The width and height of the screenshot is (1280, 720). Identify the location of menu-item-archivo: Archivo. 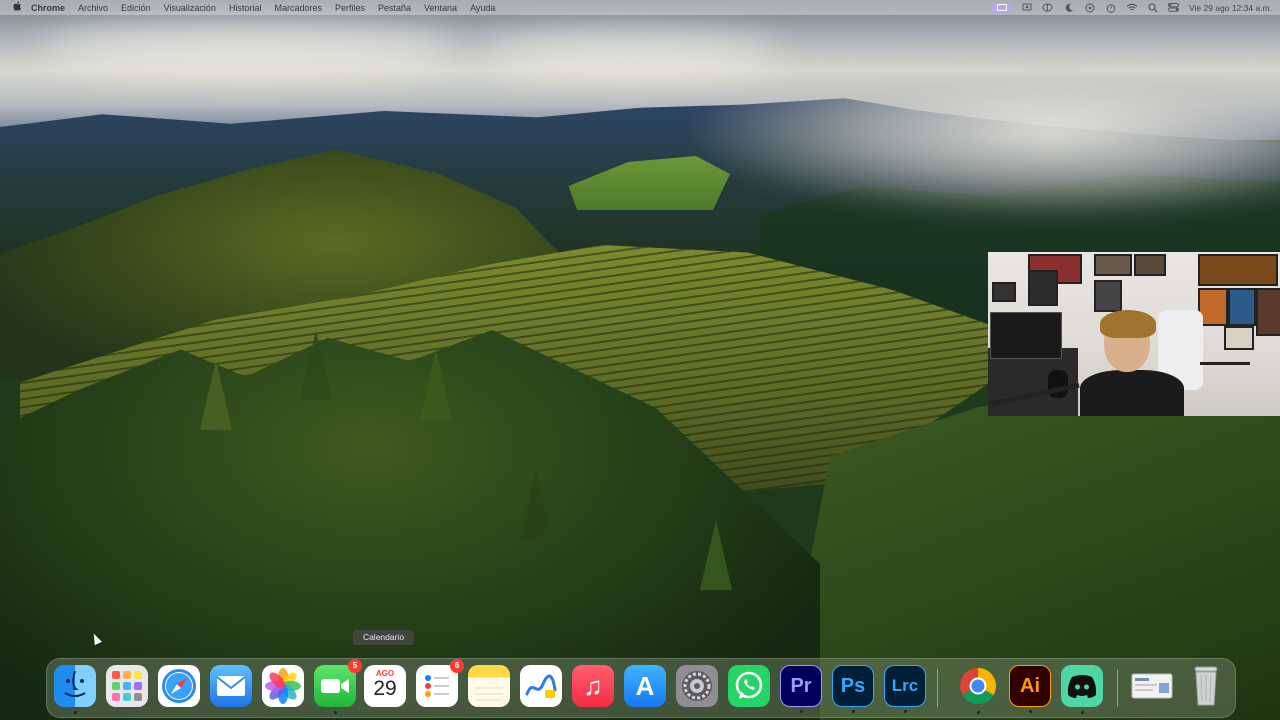
(93, 8).